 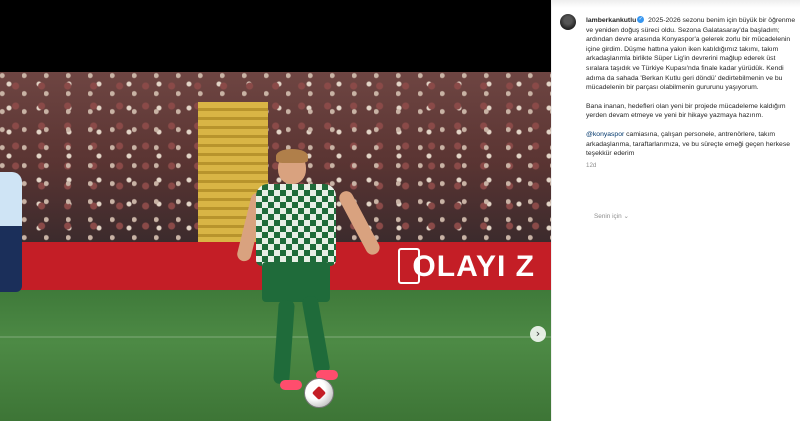 I want to click on player-arm, so click(x=359, y=223).